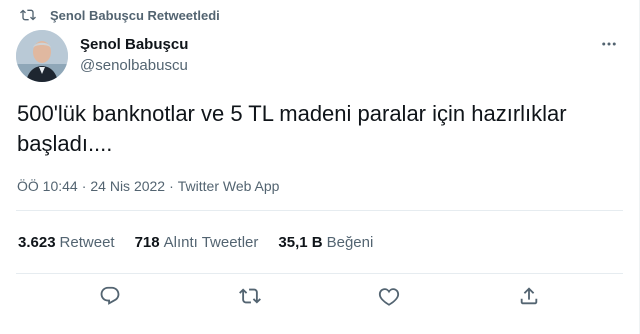 The image size is (640, 334). I want to click on like-icon, so click(389, 297).